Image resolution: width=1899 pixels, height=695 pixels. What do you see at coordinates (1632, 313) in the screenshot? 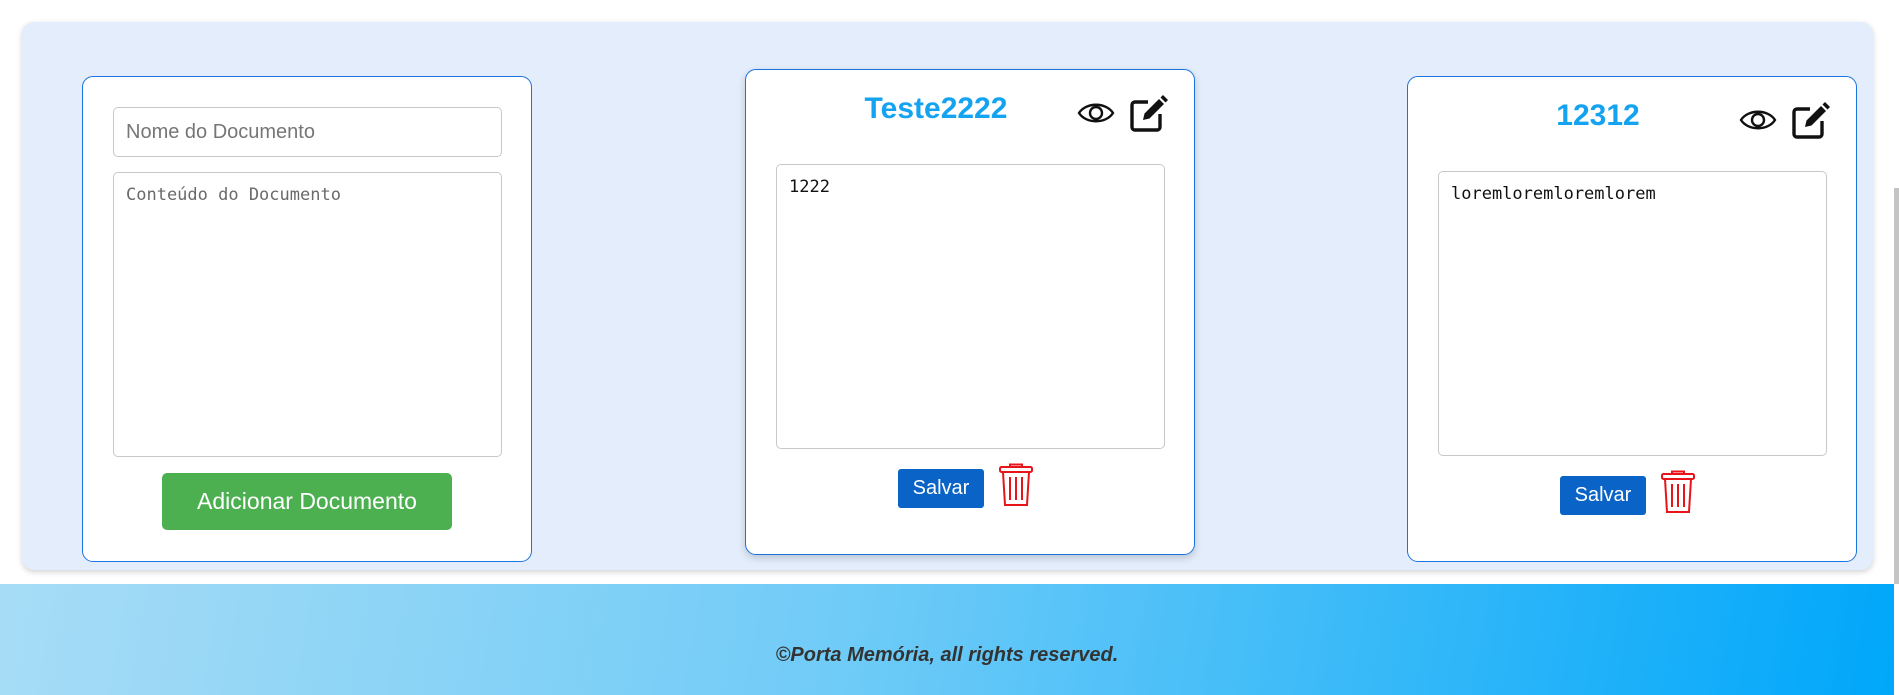
I see `document-content-textarea: loremloremloremlorem` at bounding box center [1632, 313].